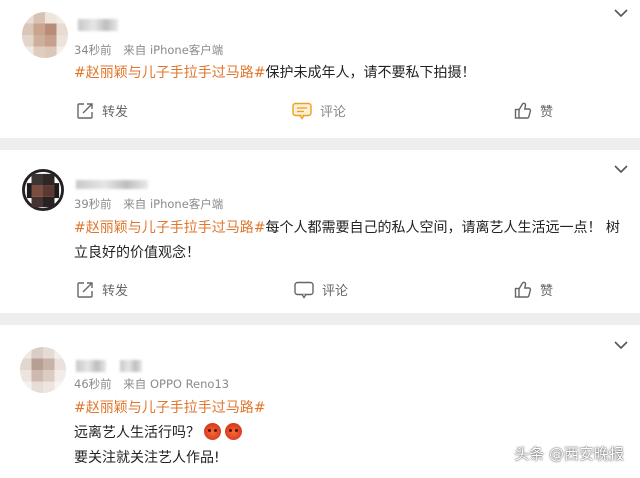 The image size is (640, 478). I want to click on post-time: 46秒前, so click(93, 384).